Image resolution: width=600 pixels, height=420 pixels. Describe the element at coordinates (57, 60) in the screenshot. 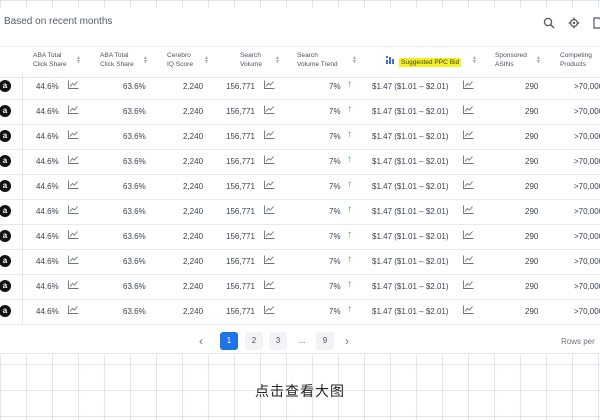

I see `column-header-aba-click-share-1: ABA Total Click Share ▲ ▼` at that location.